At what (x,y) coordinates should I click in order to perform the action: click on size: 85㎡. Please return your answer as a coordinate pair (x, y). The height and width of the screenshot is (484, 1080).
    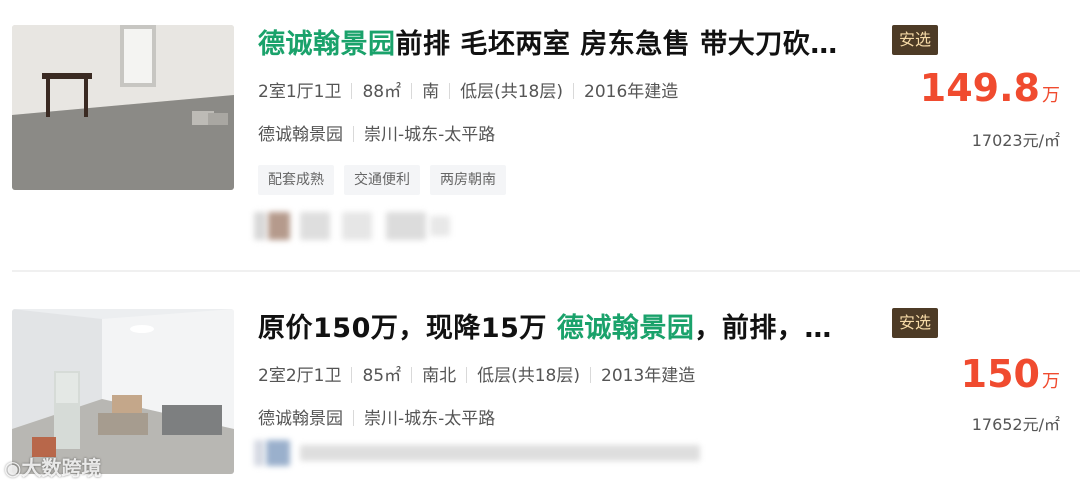
    Looking at the image, I should click on (382, 376).